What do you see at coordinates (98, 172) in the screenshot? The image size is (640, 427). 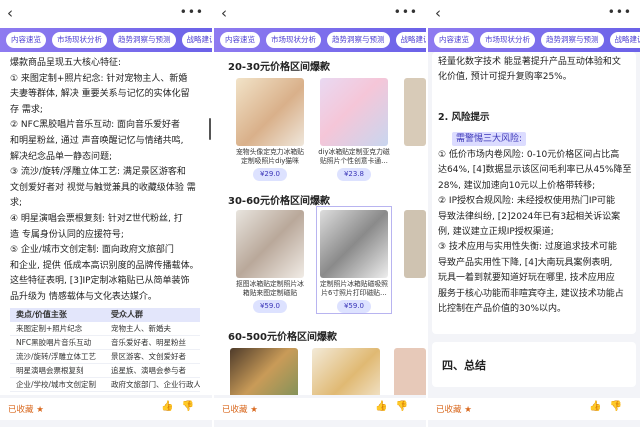 I see `text-line: ③ 流沙/旋转/浮雕立体工艺: 满足景区游客和` at bounding box center [98, 172].